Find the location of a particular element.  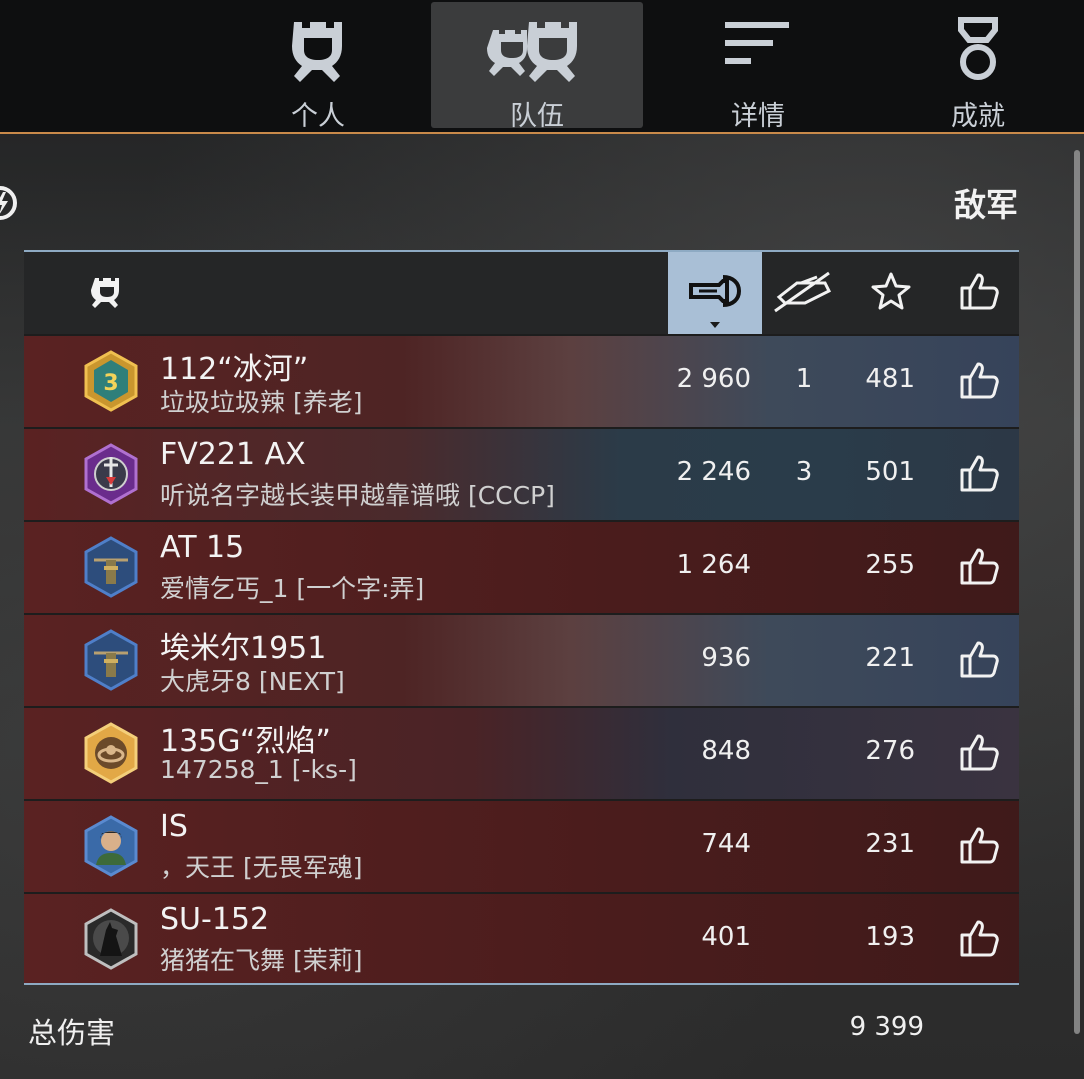

tab-label: 成就 is located at coordinates (978, 116).